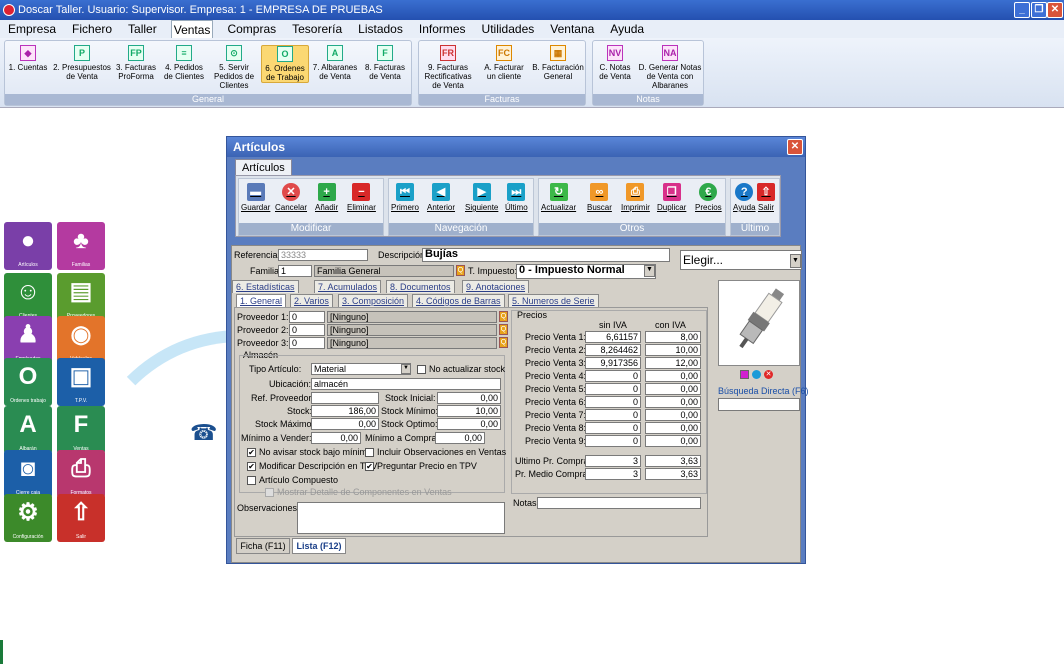  Describe the element at coordinates (142, 29) in the screenshot. I see `menu-taller: Taller` at that location.